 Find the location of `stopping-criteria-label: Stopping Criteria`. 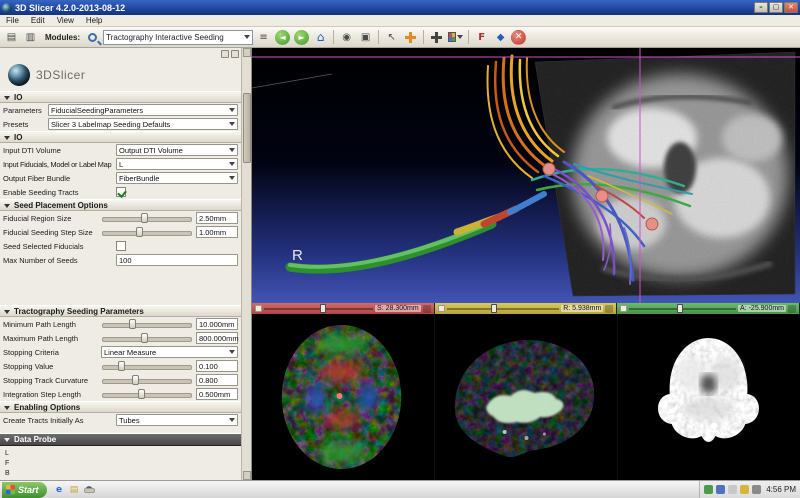

stopping-criteria-label: Stopping Criteria is located at coordinates (31, 352).